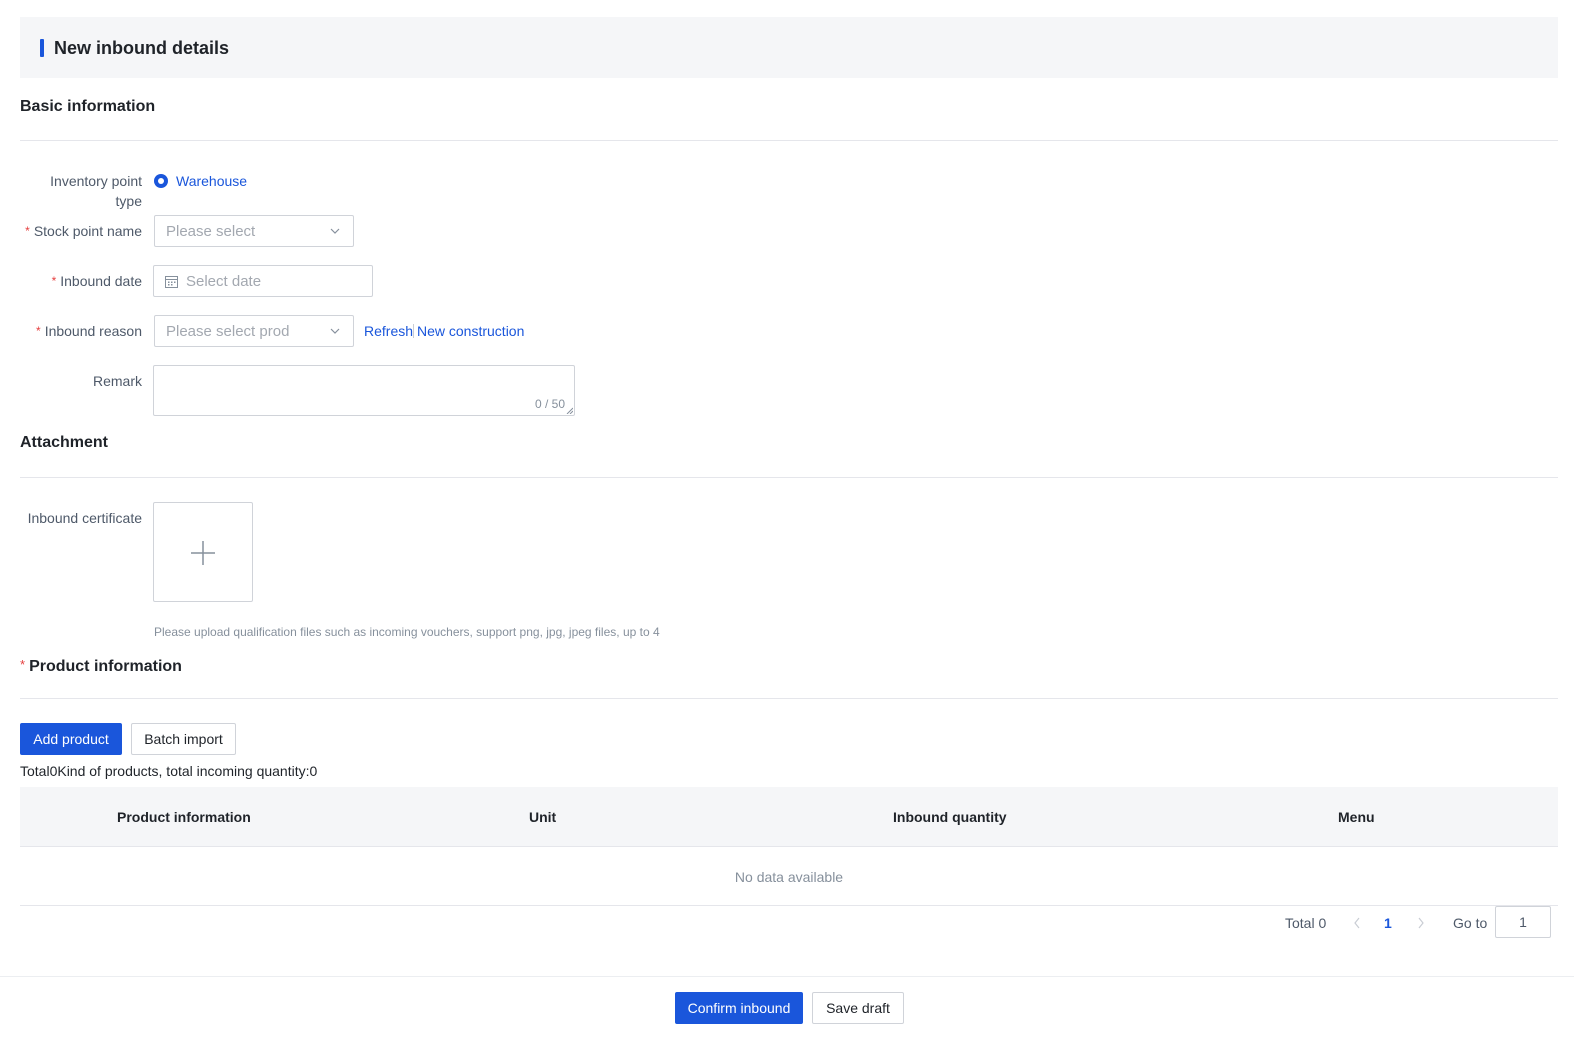 This screenshot has width=1574, height=1040. I want to click on upload-certificate-button, so click(203, 552).